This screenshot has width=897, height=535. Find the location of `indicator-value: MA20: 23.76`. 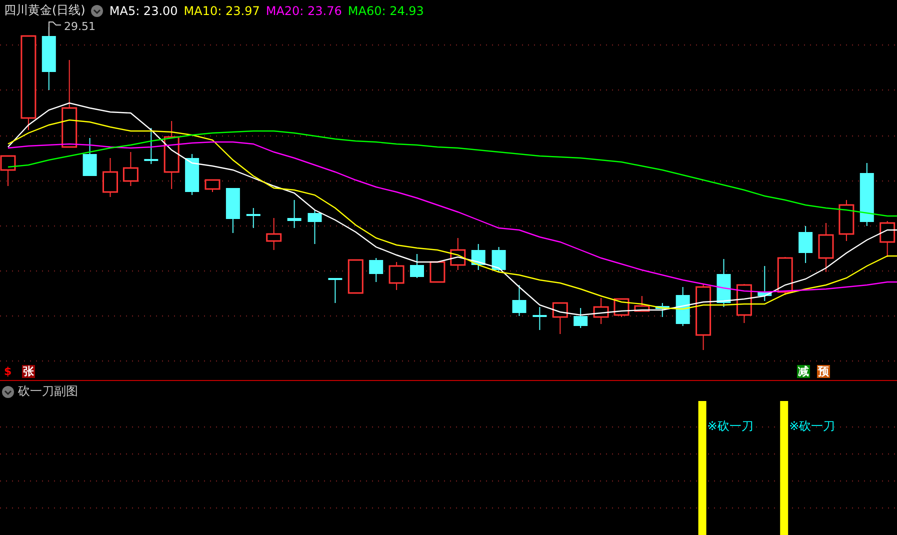

indicator-value: MA20: 23.76 is located at coordinates (304, 11).